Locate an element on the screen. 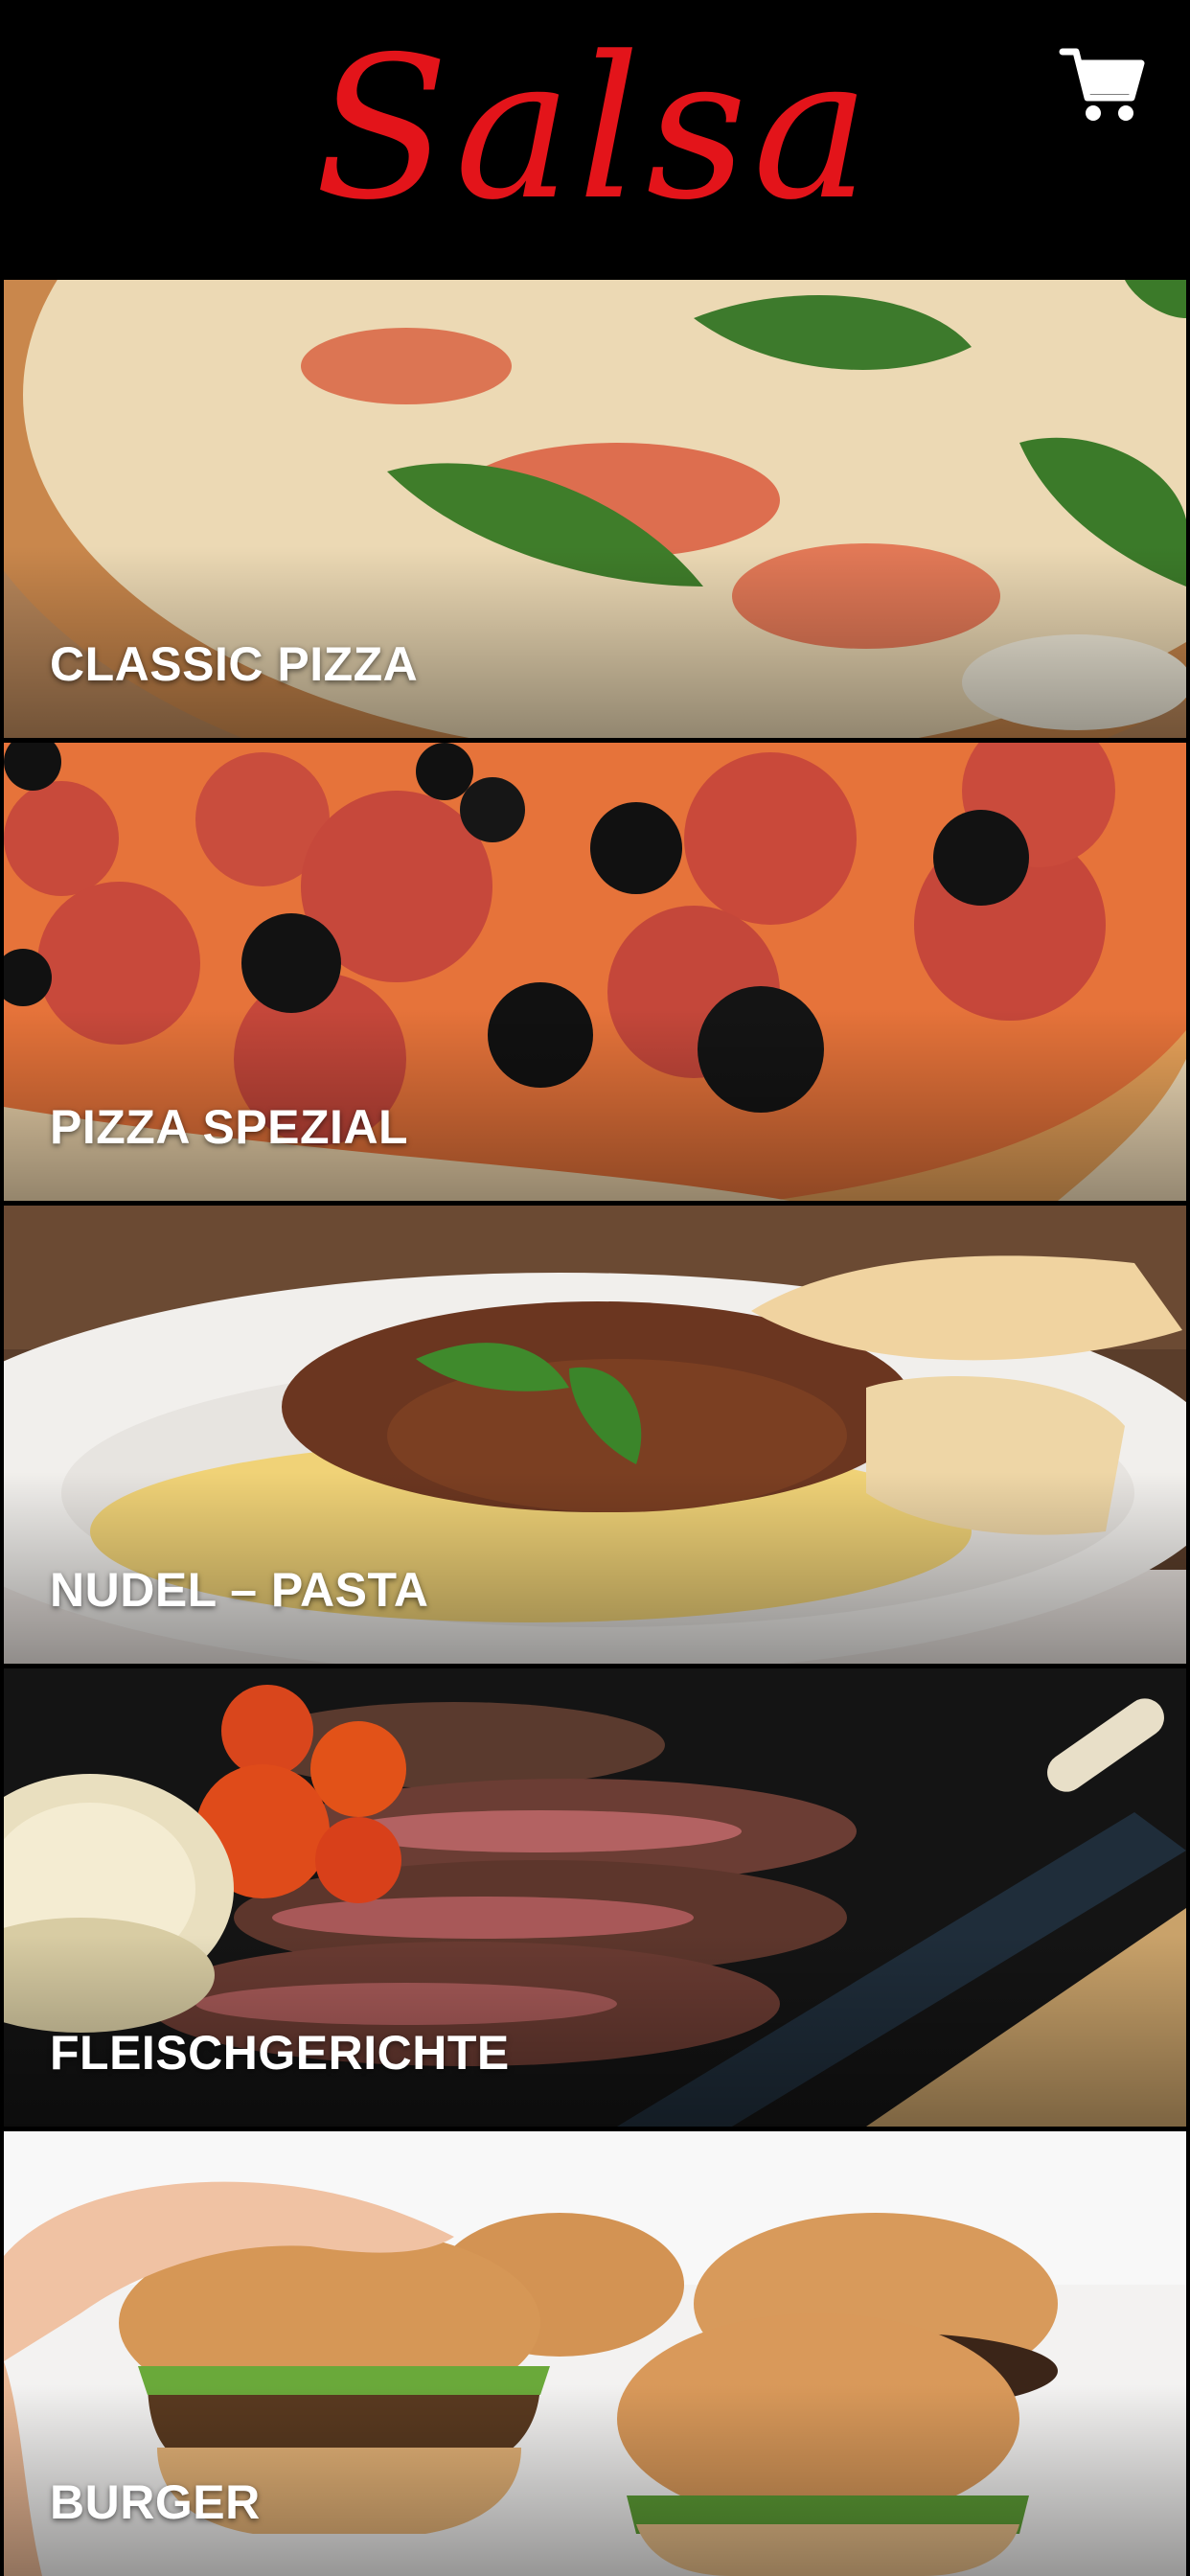 The height and width of the screenshot is (2576, 1190). shopping-cart-icon is located at coordinates (1103, 84).